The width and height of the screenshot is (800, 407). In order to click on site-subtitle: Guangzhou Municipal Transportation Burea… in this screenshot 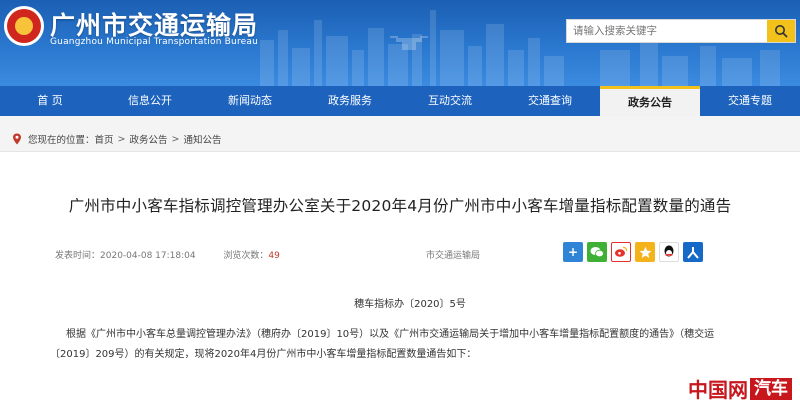, I will do `click(154, 42)`.